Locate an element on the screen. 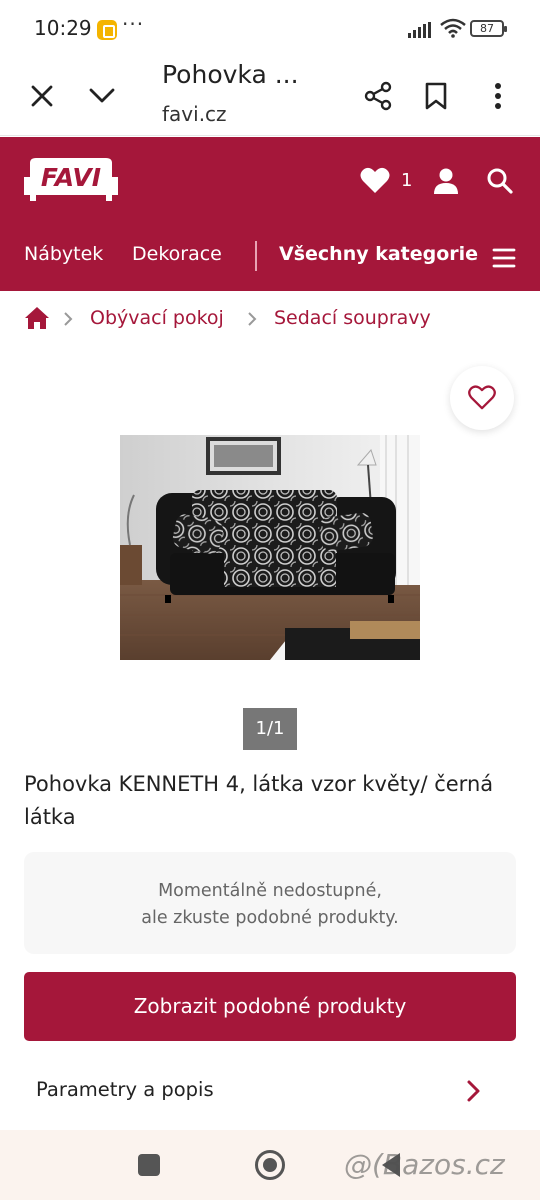 This screenshot has height=1200, width=540. chevron-down-icon is located at coordinates (102, 96).